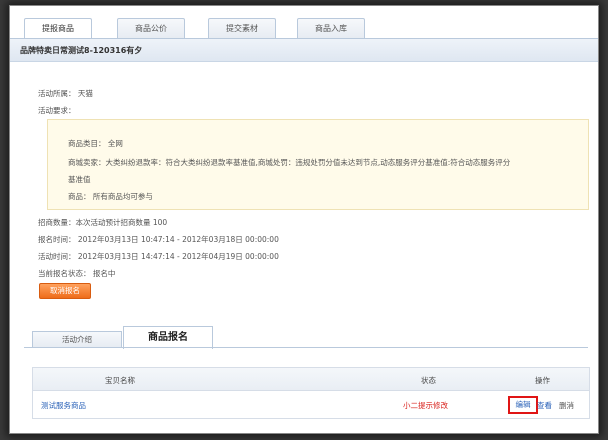  Describe the element at coordinates (77, 273) in the screenshot. I see `signup-status: 当前报名状态： 报名中` at that location.